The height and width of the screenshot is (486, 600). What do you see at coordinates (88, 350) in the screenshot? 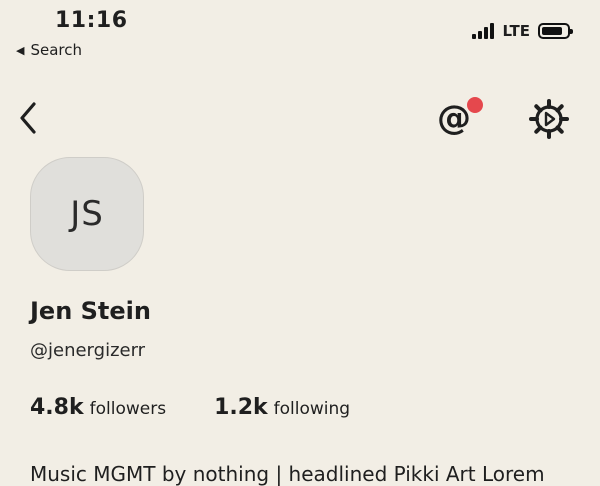
I see `profile-handle: @jenergizerr` at bounding box center [88, 350].